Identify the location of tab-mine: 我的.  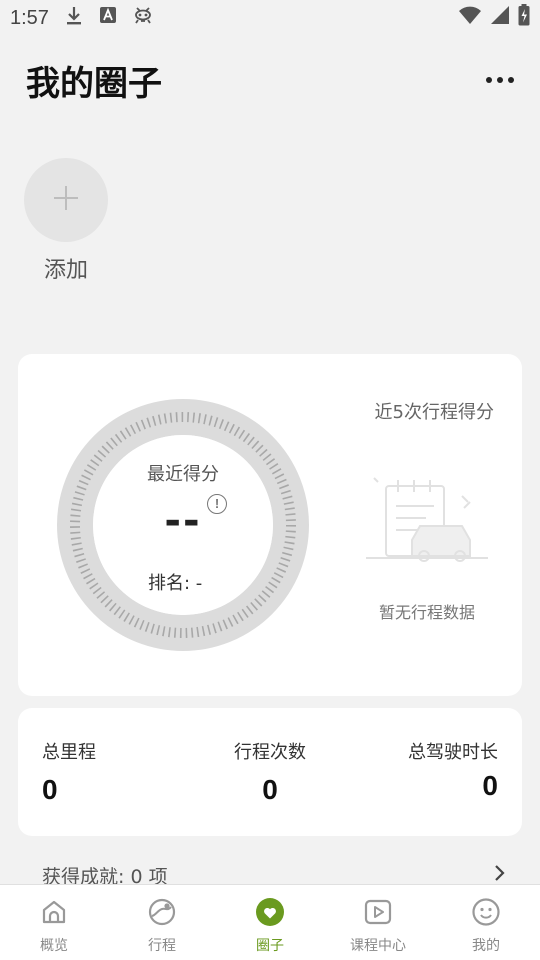
(486, 922).